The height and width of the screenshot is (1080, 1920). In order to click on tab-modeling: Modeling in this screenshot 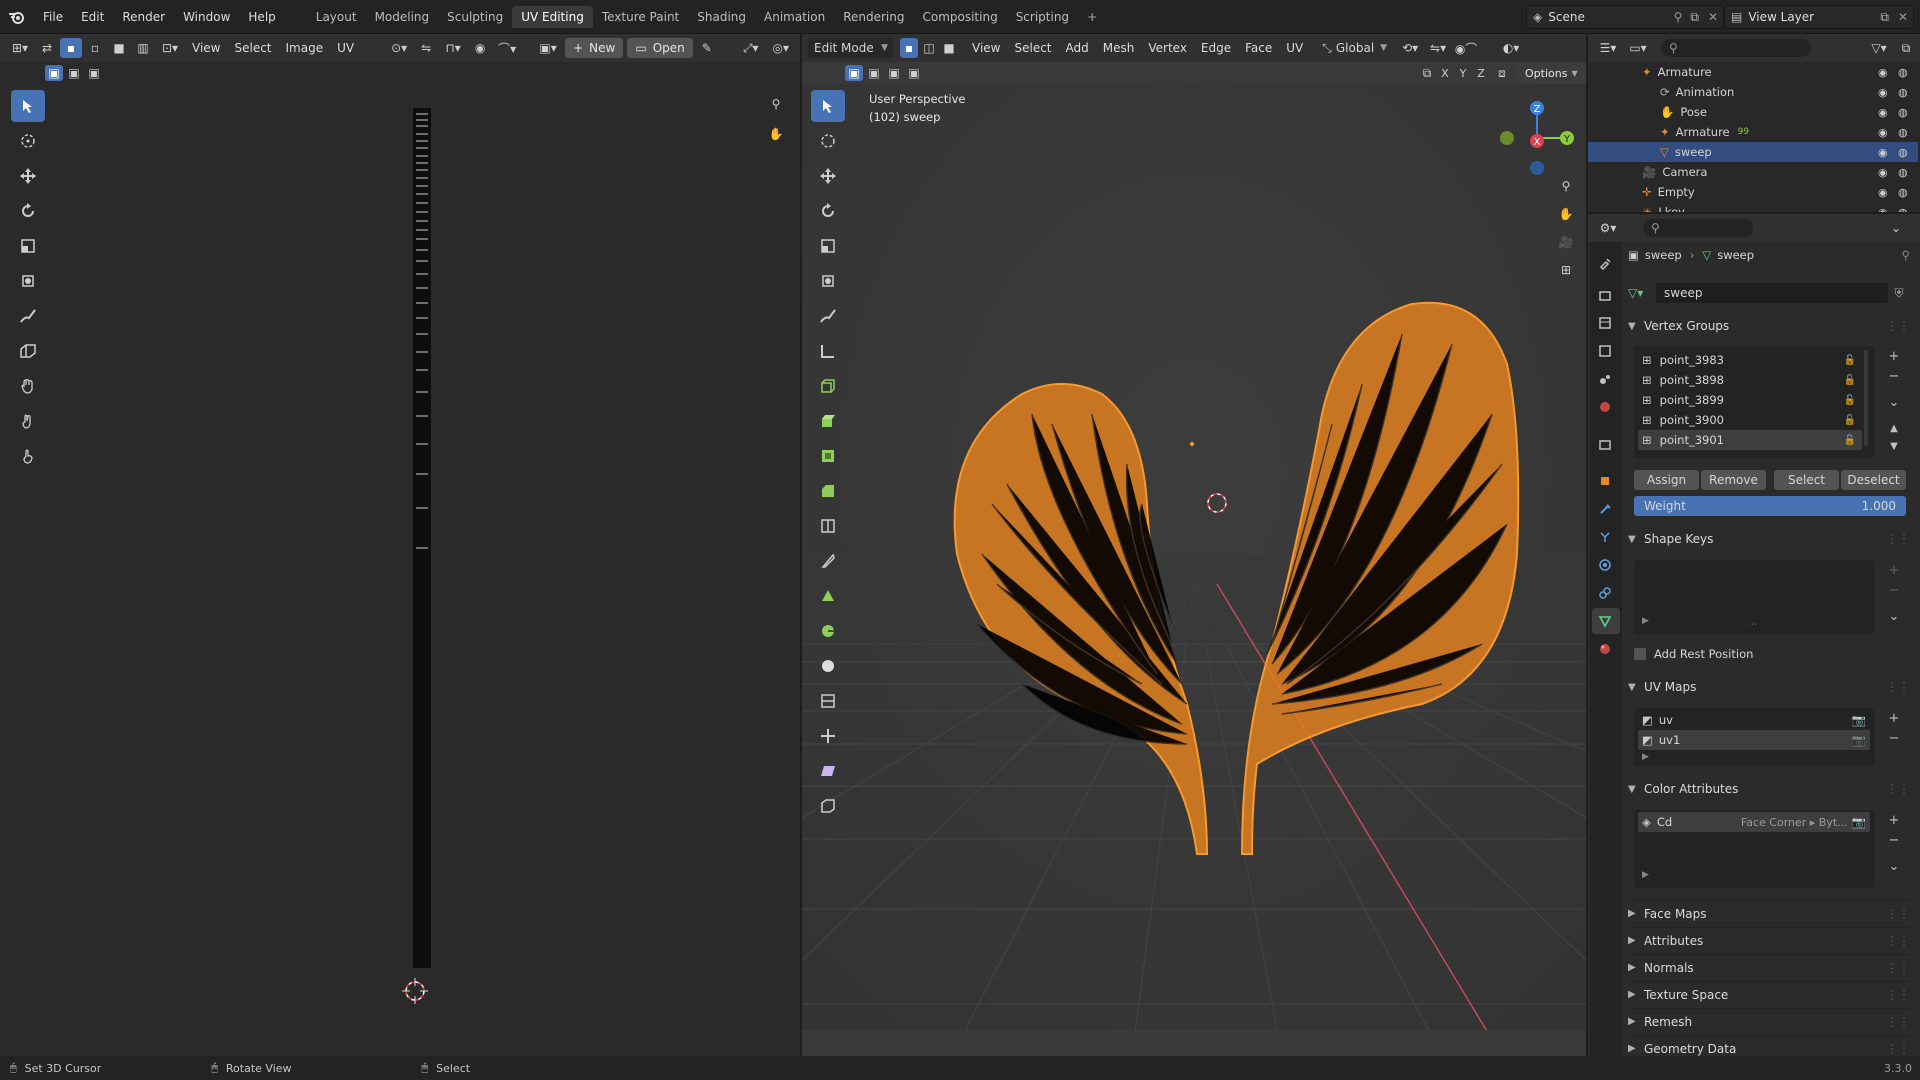, I will do `click(402, 17)`.